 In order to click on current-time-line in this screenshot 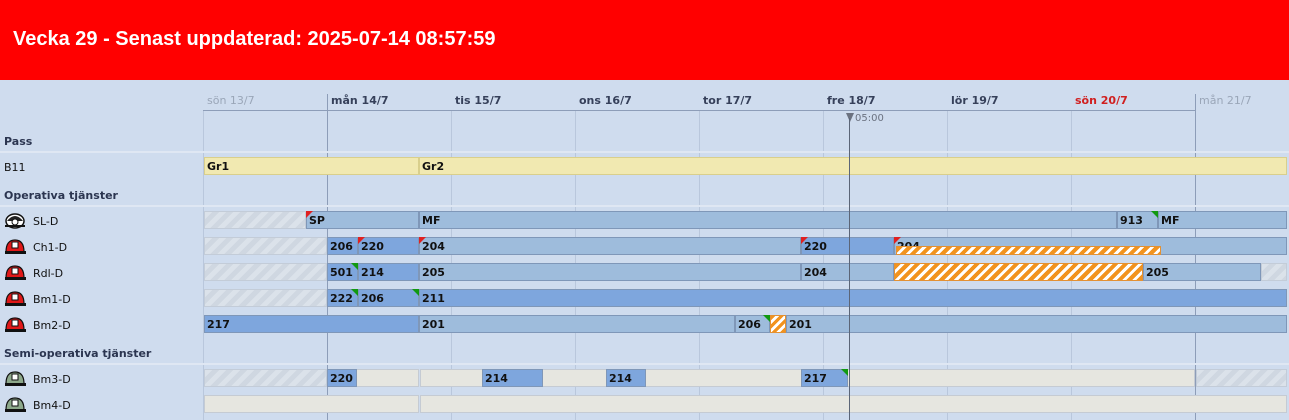, I will do `click(849, 269)`.